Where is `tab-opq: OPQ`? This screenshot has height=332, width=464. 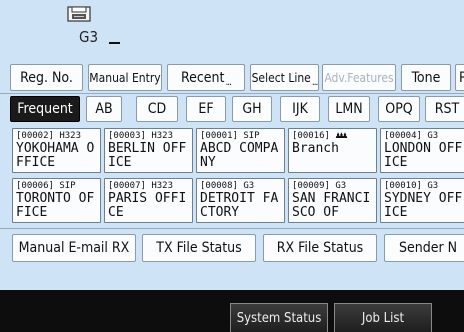
tab-opq: OPQ is located at coordinates (399, 109).